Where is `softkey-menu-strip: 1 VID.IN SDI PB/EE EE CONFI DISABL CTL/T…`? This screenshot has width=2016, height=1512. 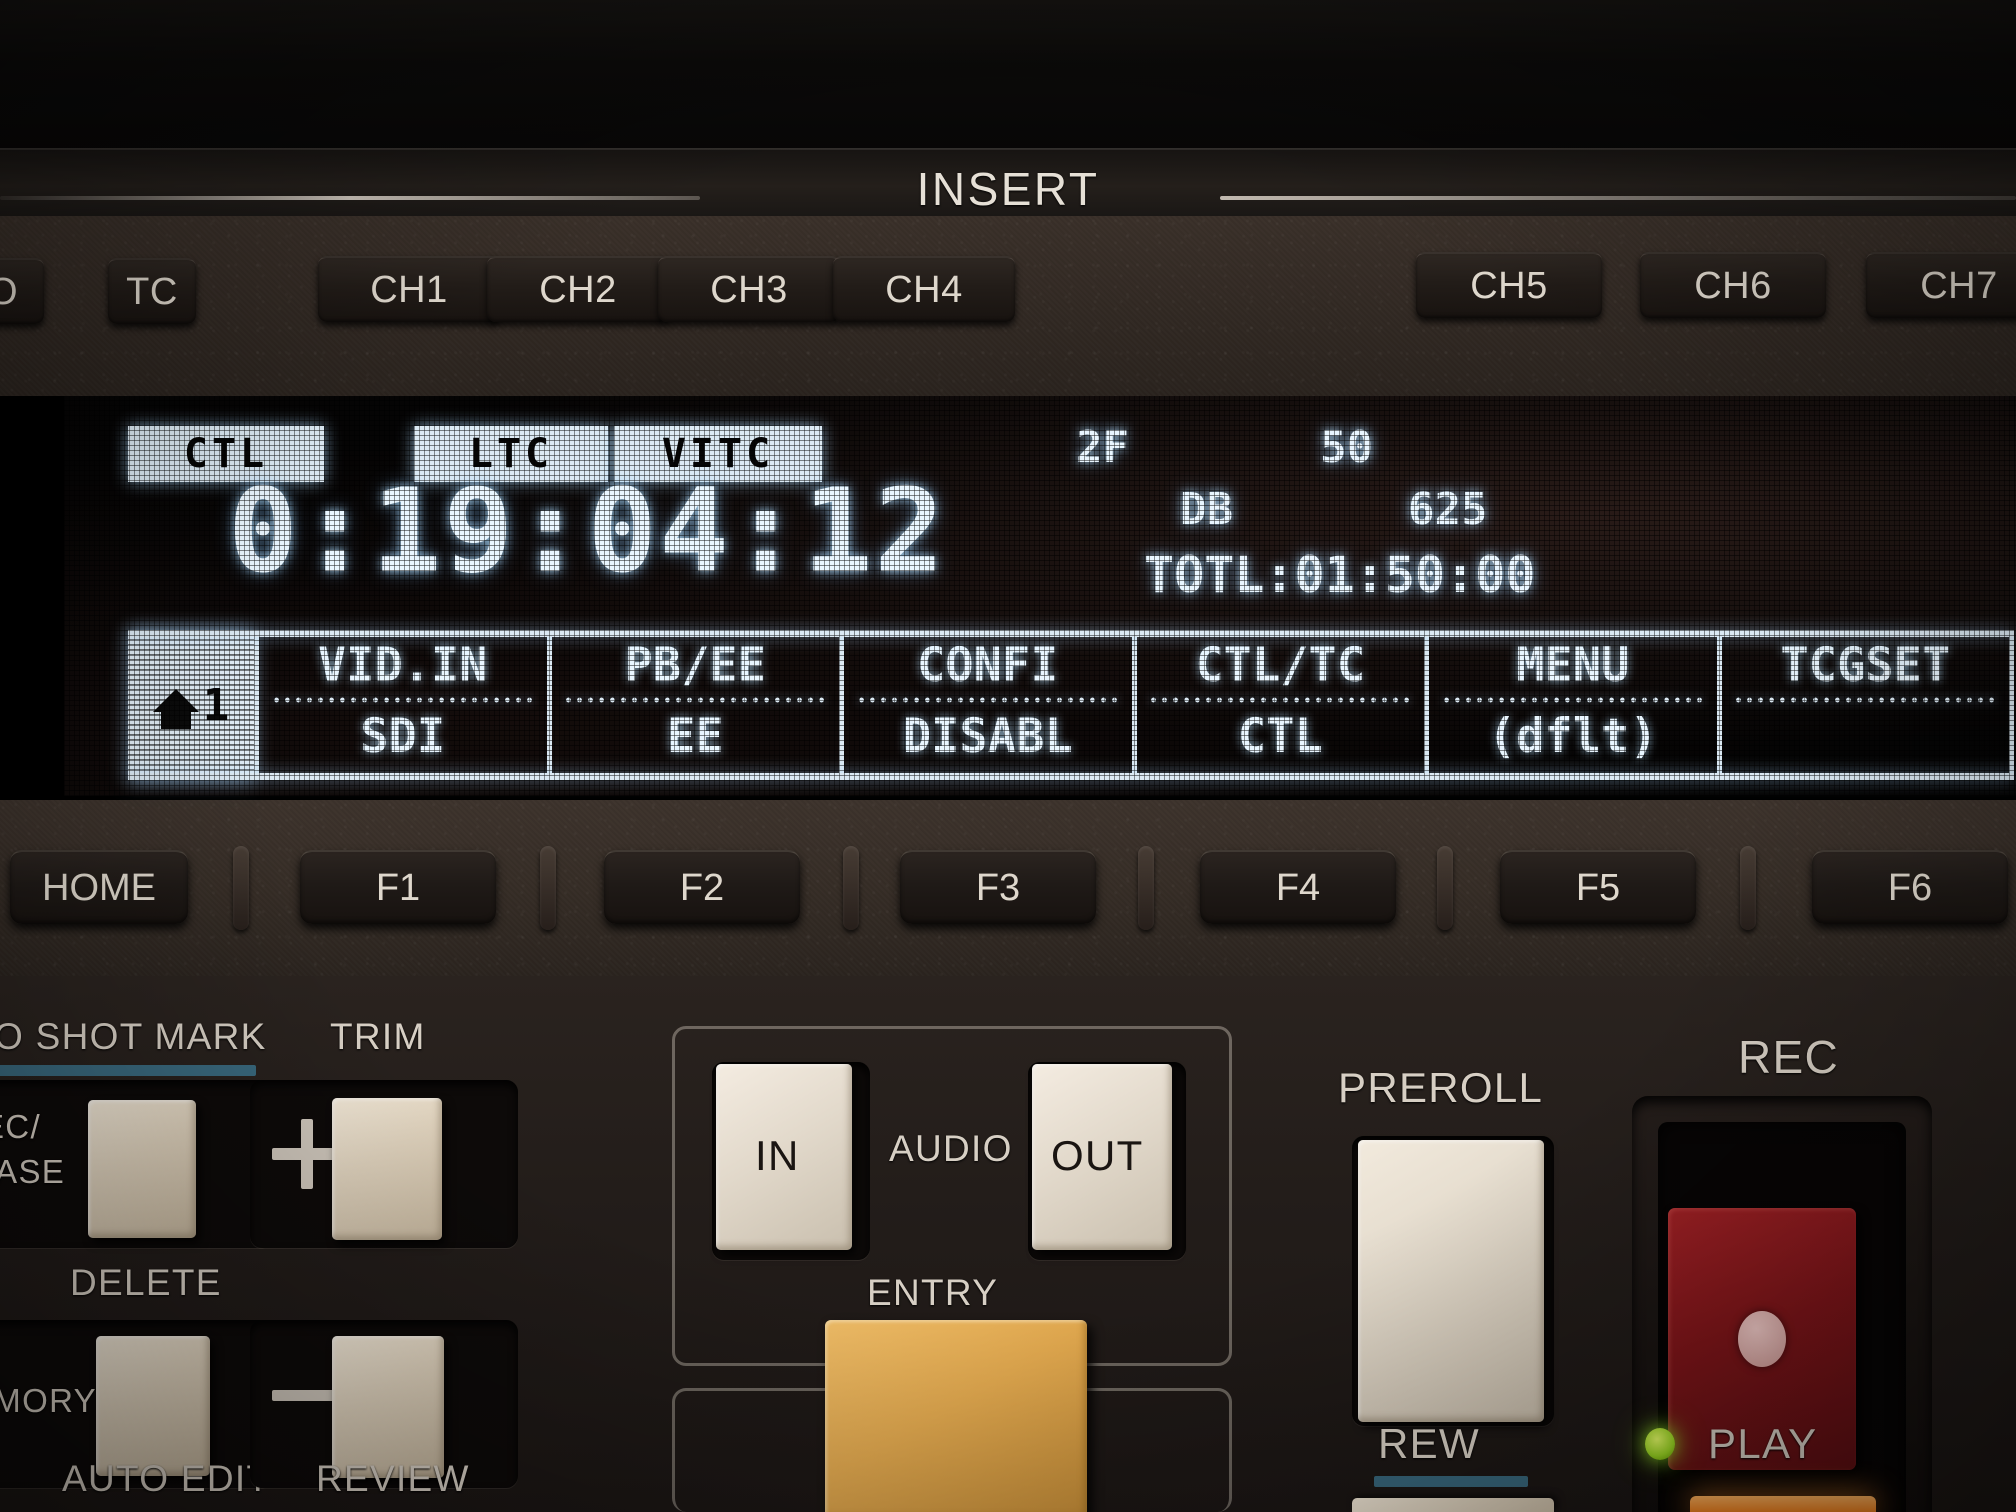 softkey-menu-strip: 1 VID.IN SDI PB/EE EE CONFI DISABL CTL/T… is located at coordinates (1071, 705).